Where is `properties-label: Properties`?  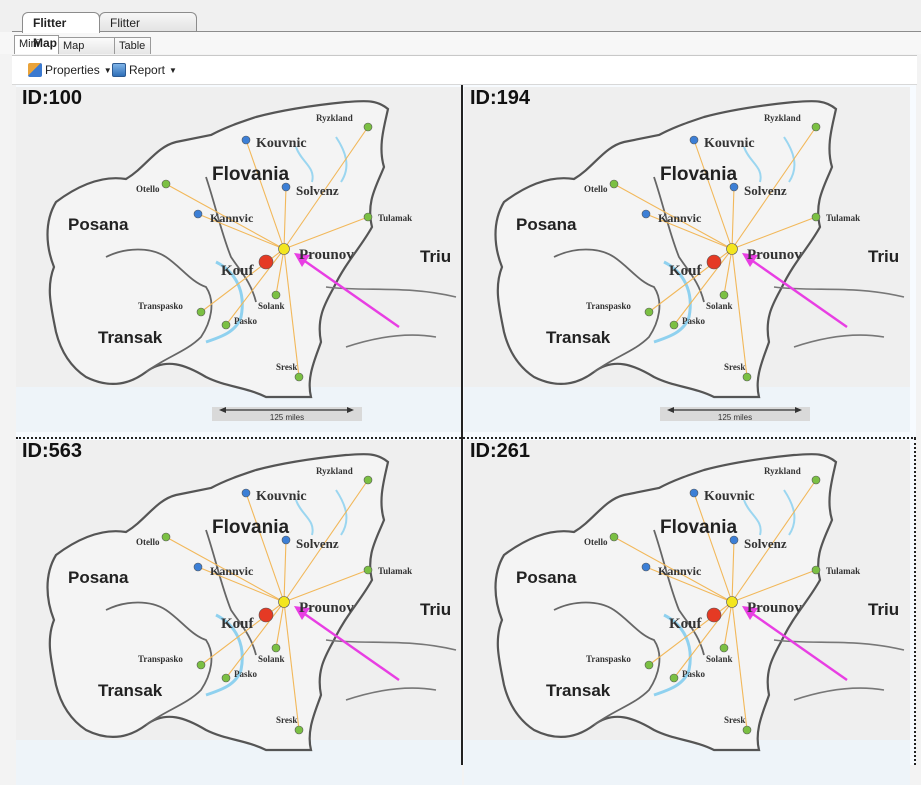
properties-label: Properties is located at coordinates (72, 70).